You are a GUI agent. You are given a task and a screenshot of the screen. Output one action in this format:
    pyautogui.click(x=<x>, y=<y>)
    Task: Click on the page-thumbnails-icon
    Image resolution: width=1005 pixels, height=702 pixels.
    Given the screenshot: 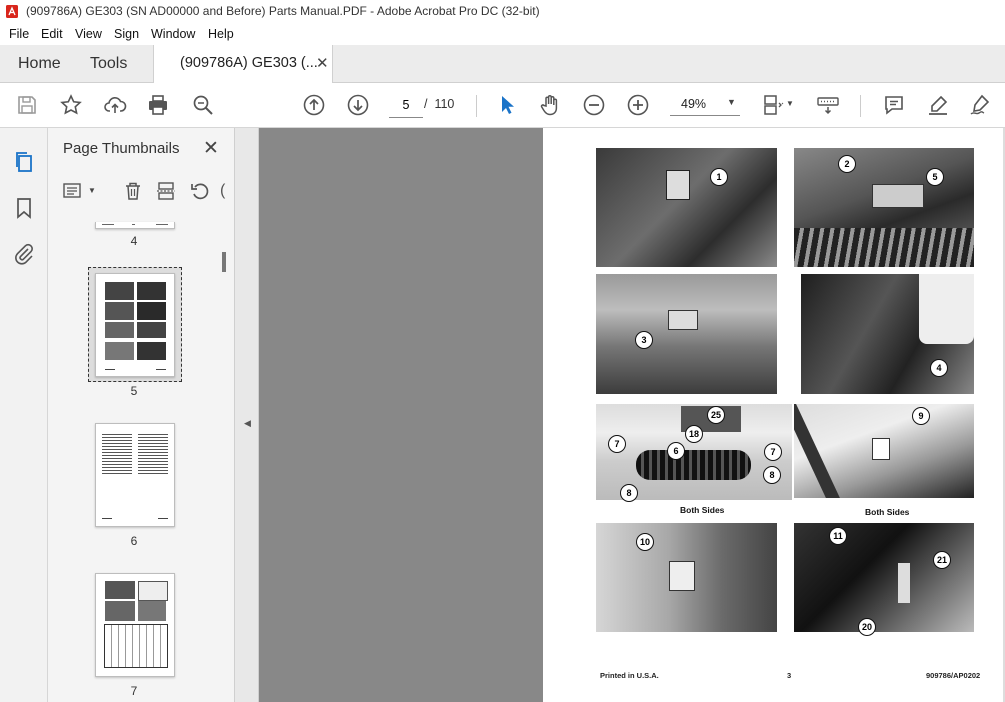 What is the action you would take?
    pyautogui.click(x=24, y=162)
    